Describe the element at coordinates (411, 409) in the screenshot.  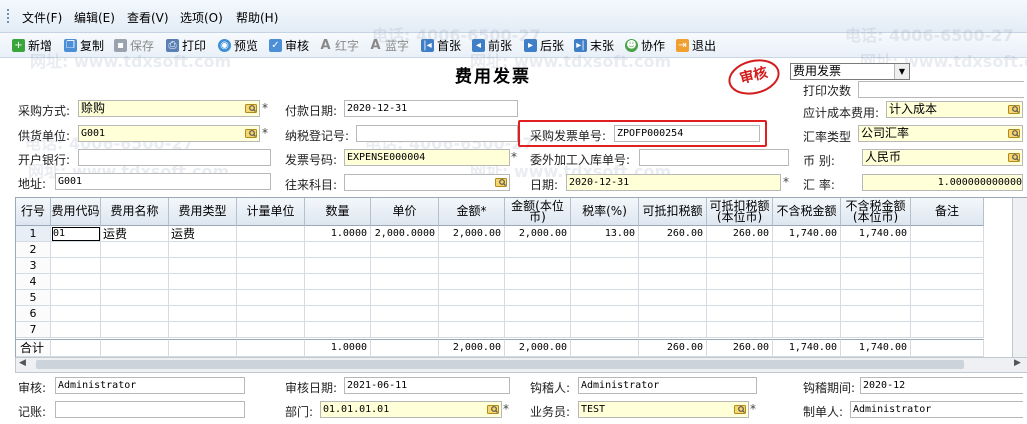
I see `dept-field: 01.01.01.01` at that location.